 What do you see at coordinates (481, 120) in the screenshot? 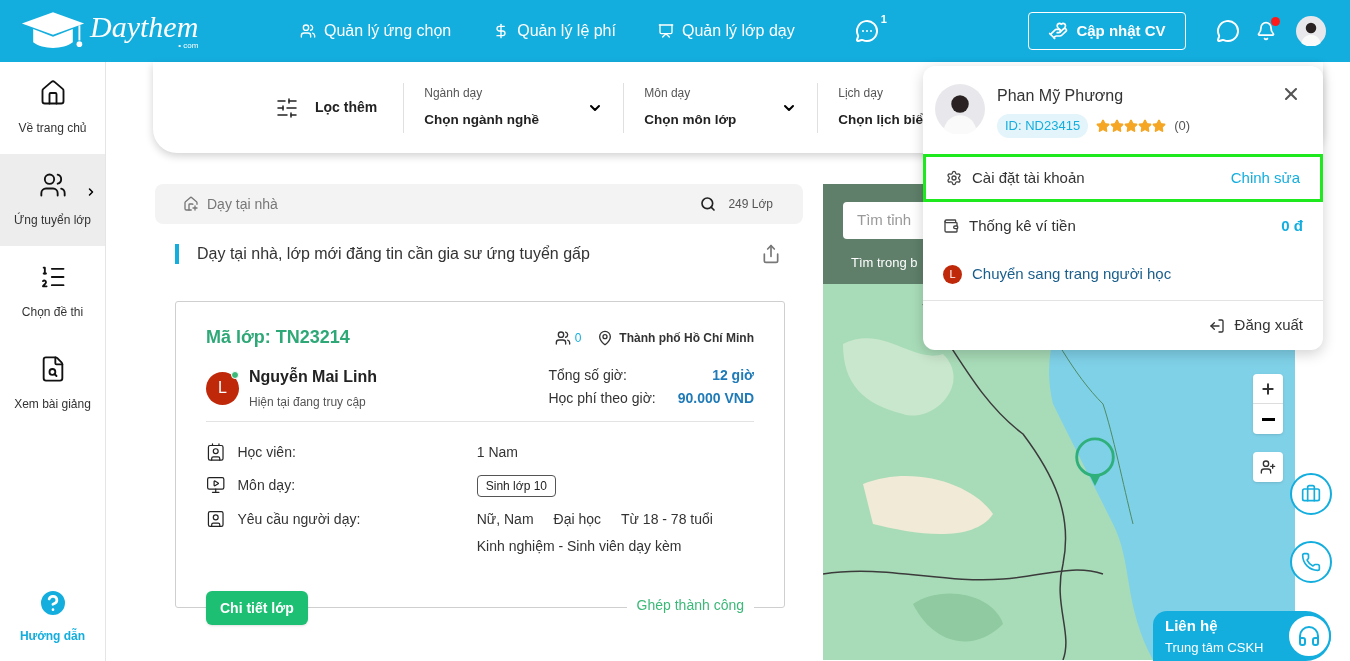
I see `filter-value: Chọn ngành nghề` at bounding box center [481, 120].